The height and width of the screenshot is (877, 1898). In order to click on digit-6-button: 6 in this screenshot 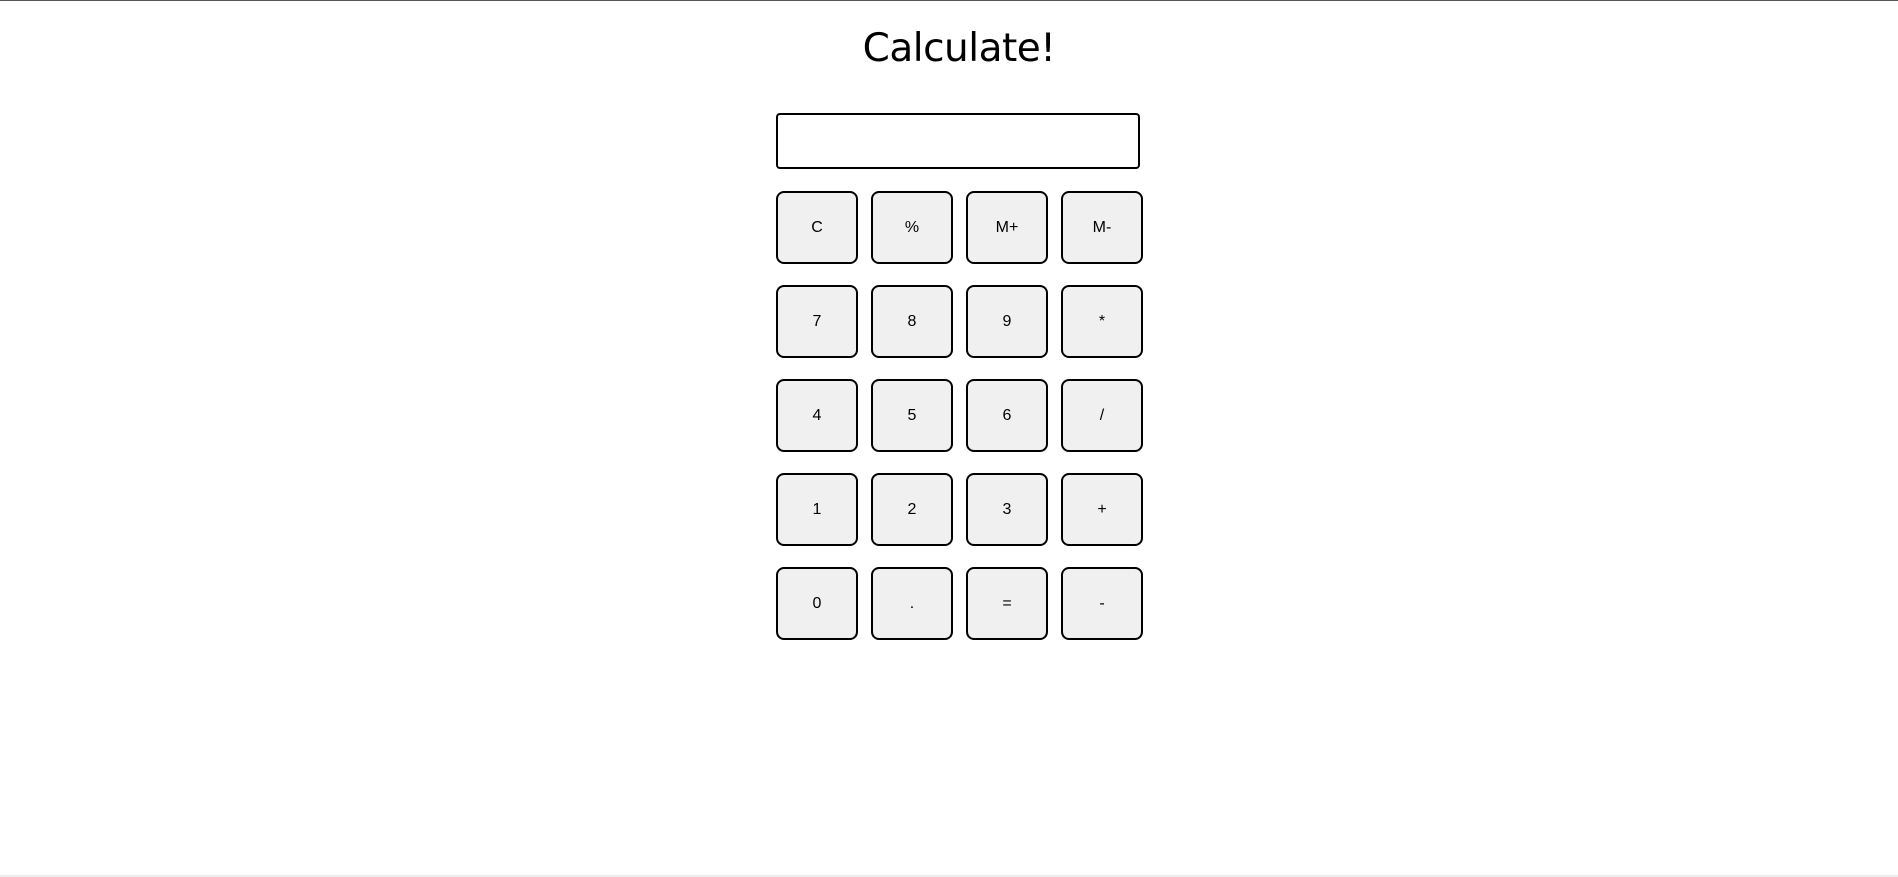, I will do `click(1007, 415)`.